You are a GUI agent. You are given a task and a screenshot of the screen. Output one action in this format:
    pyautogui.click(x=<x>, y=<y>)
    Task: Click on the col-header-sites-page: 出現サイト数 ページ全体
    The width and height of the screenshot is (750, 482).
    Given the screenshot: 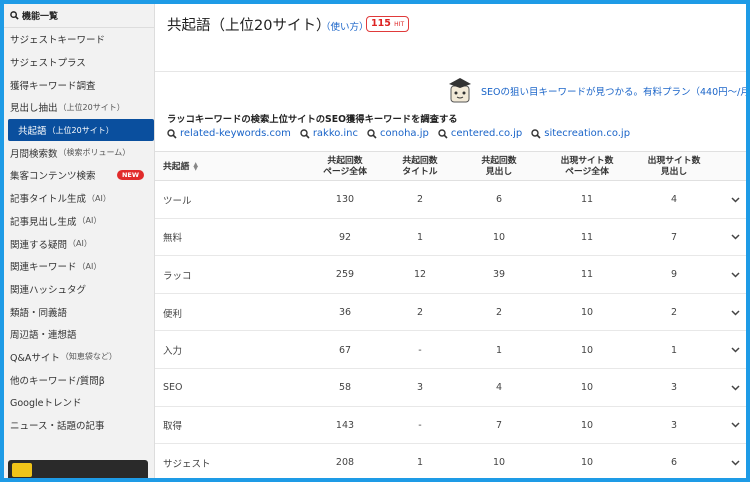 What is the action you would take?
    pyautogui.click(x=587, y=167)
    